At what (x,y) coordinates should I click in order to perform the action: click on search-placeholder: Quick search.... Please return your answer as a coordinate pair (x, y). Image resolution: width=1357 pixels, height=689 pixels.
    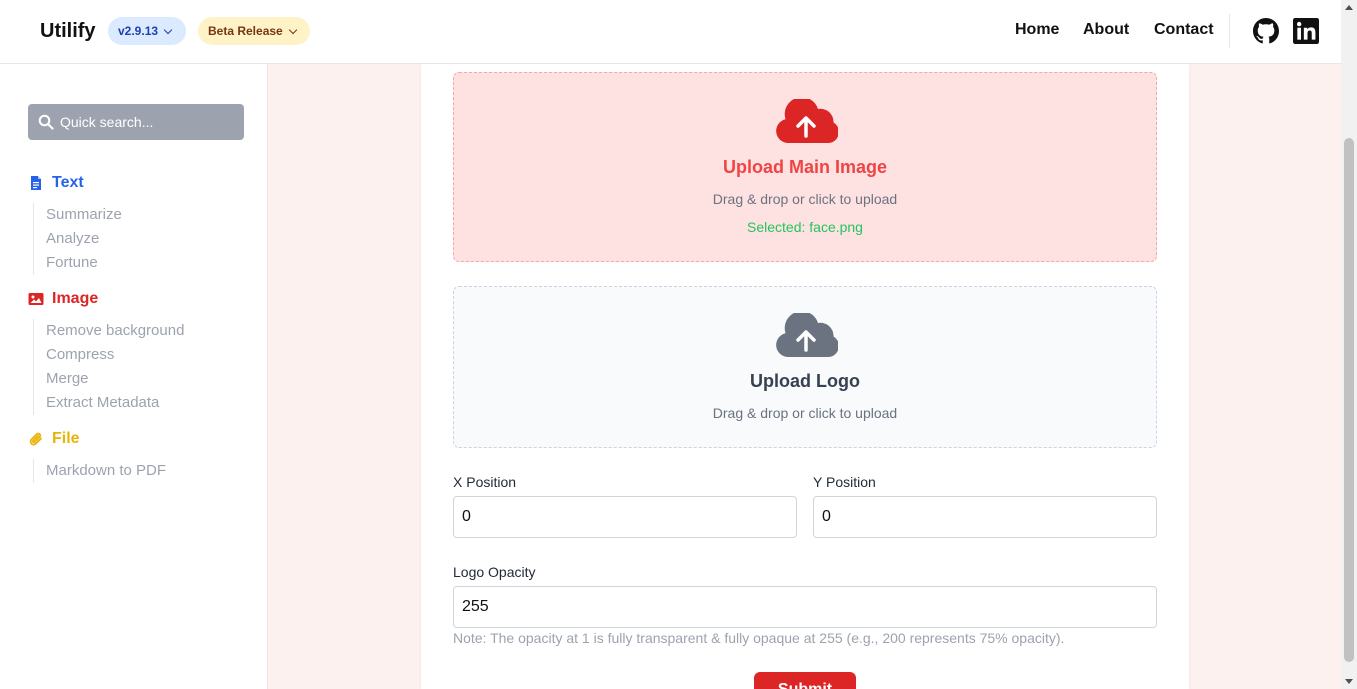
    Looking at the image, I should click on (107, 122).